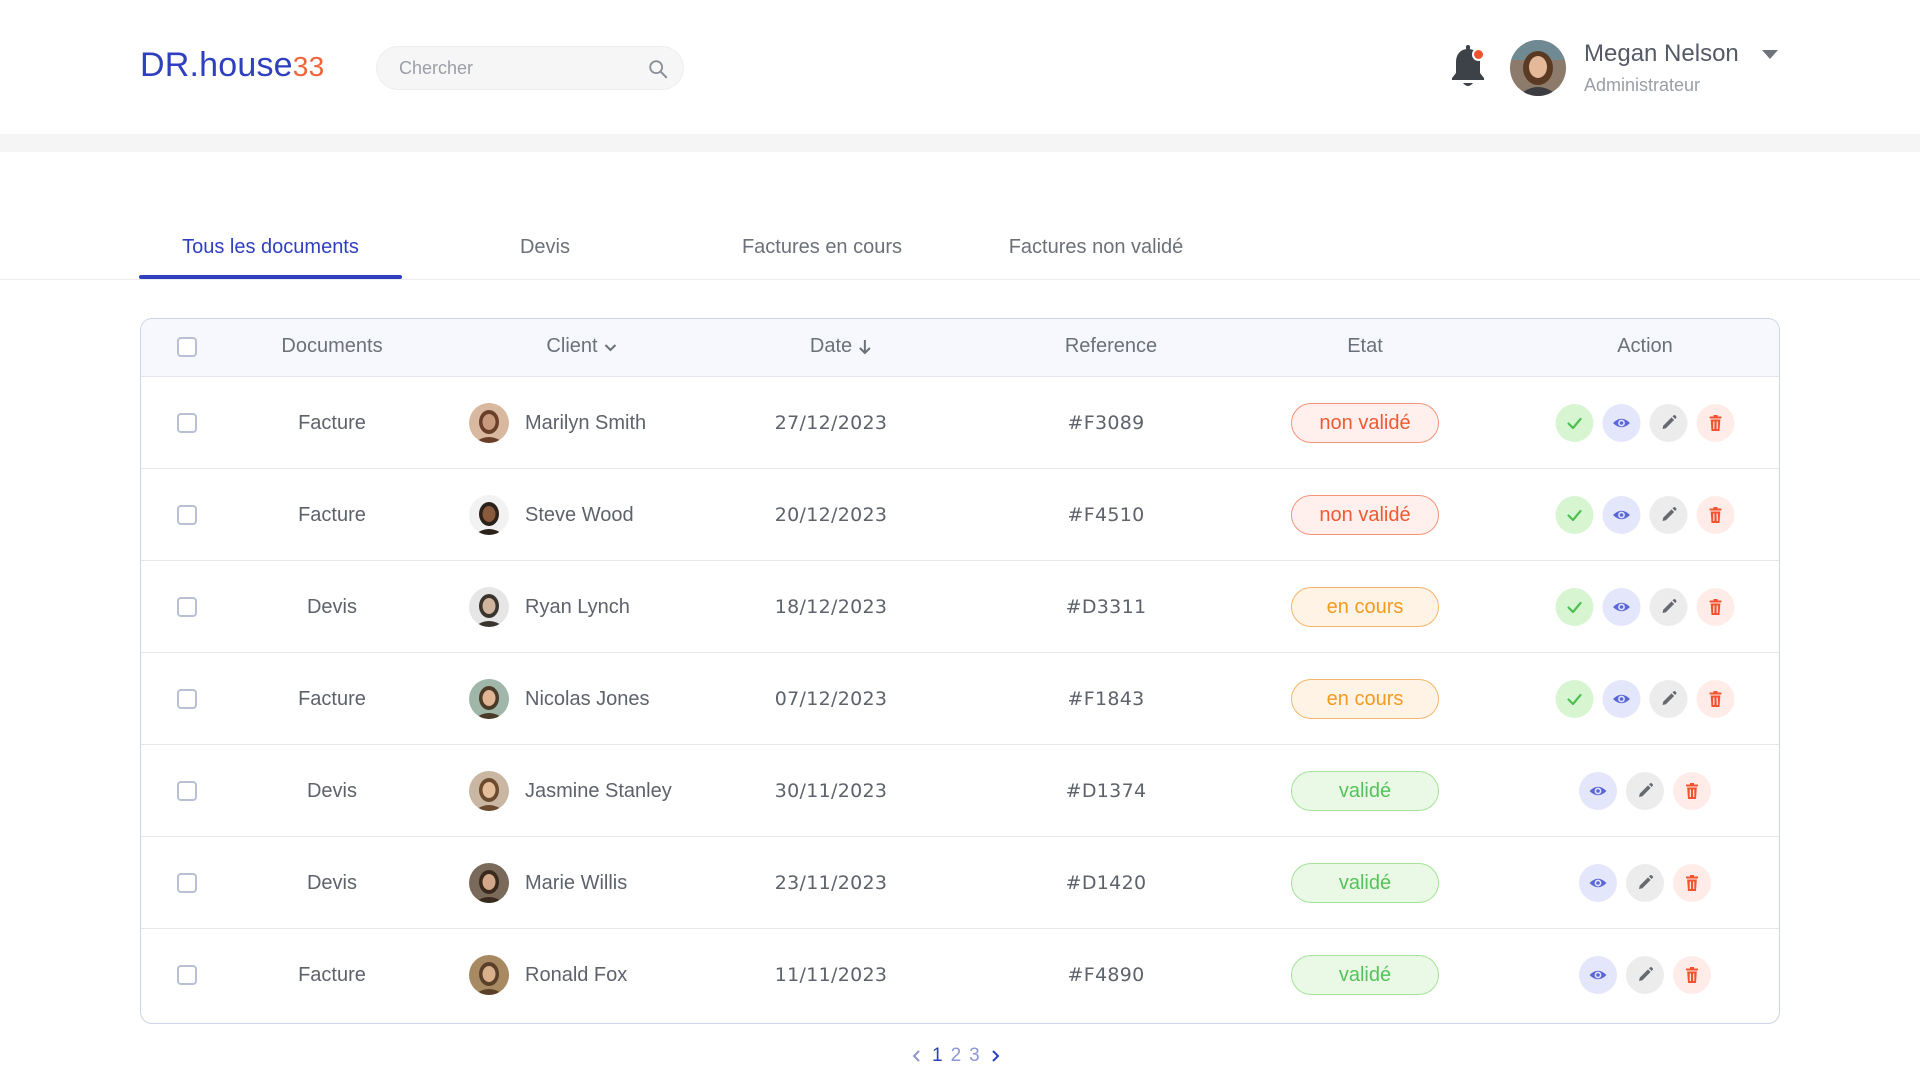 This screenshot has height=1080, width=1920. I want to click on status-badge: en cours, so click(1365, 699).